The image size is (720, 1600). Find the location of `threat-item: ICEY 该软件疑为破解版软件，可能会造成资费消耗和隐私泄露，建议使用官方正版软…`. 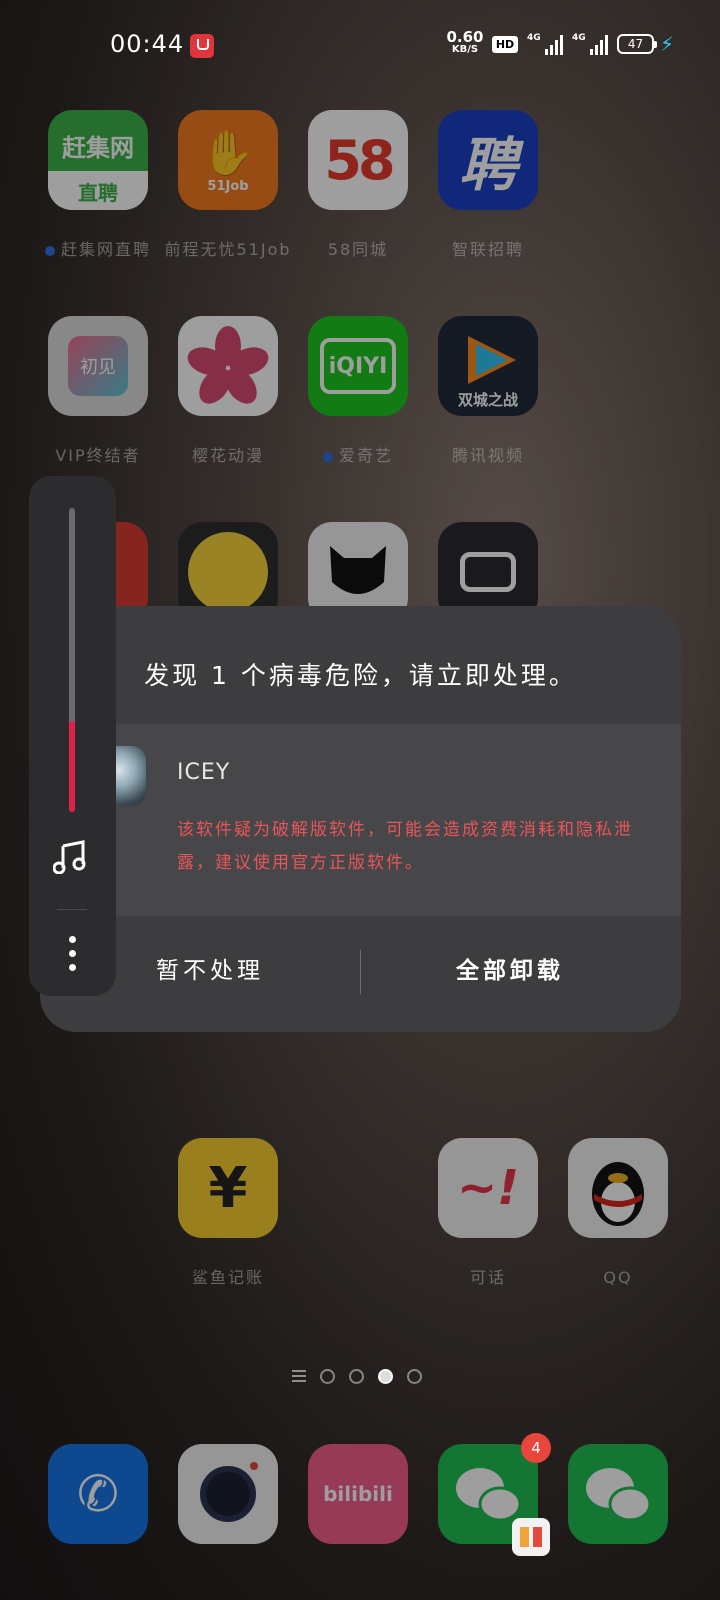

threat-item: ICEY 该软件疑为破解版软件，可能会造成资费消耗和隐私泄露，建议使用官方正版软… is located at coordinates (360, 820).